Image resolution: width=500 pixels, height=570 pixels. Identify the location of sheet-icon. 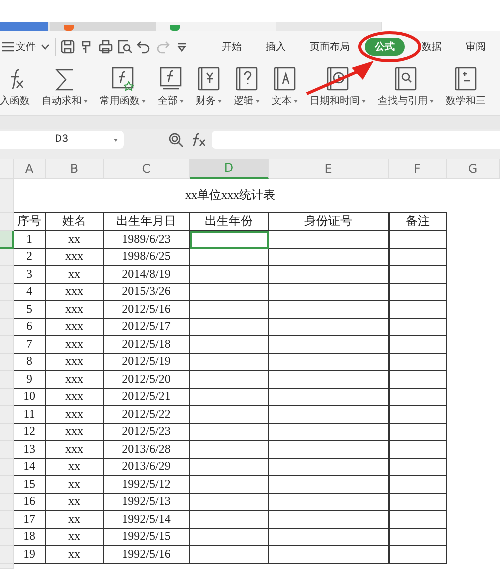
(175, 28).